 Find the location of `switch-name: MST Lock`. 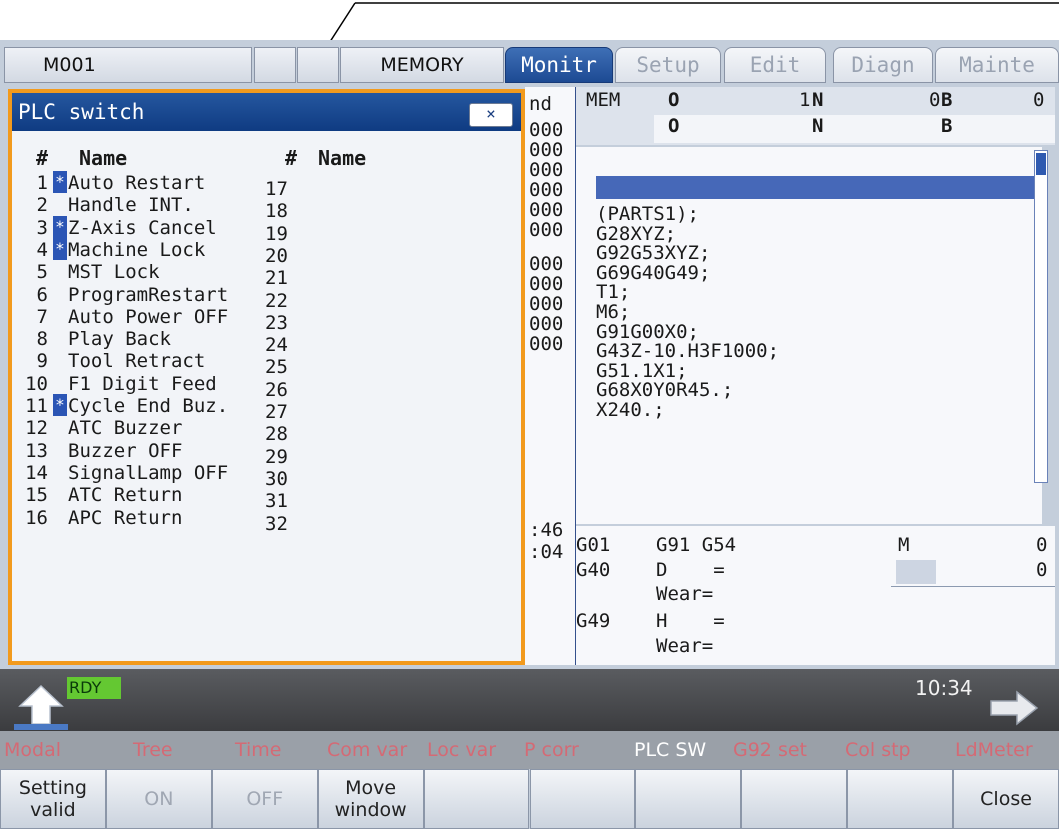

switch-name: MST Lock is located at coordinates (114, 272).